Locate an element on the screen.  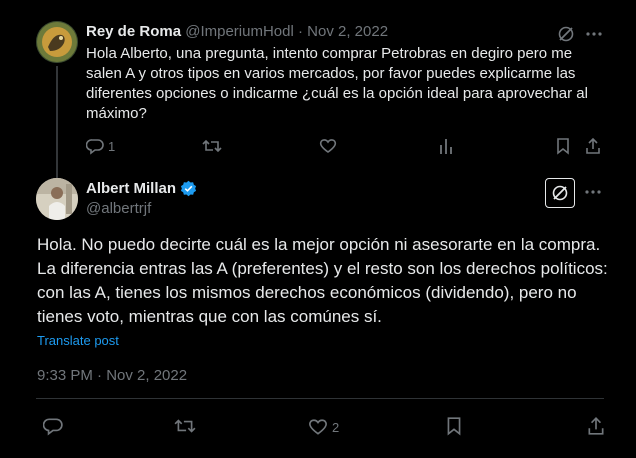
reply-button: 1 is located at coordinates (100, 146).